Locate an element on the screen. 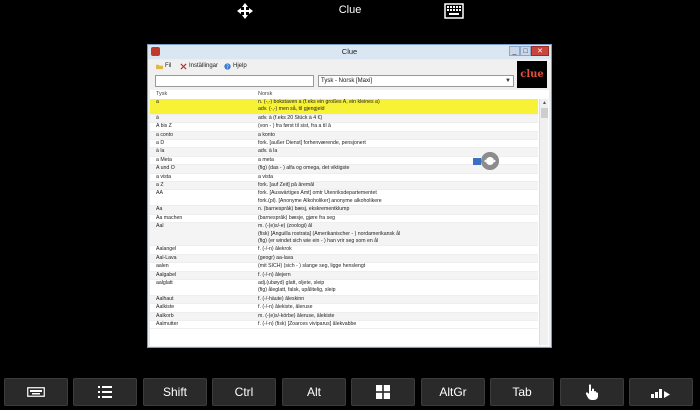 This screenshot has height=410, width=700. minimize-button: _ is located at coordinates (514, 51).